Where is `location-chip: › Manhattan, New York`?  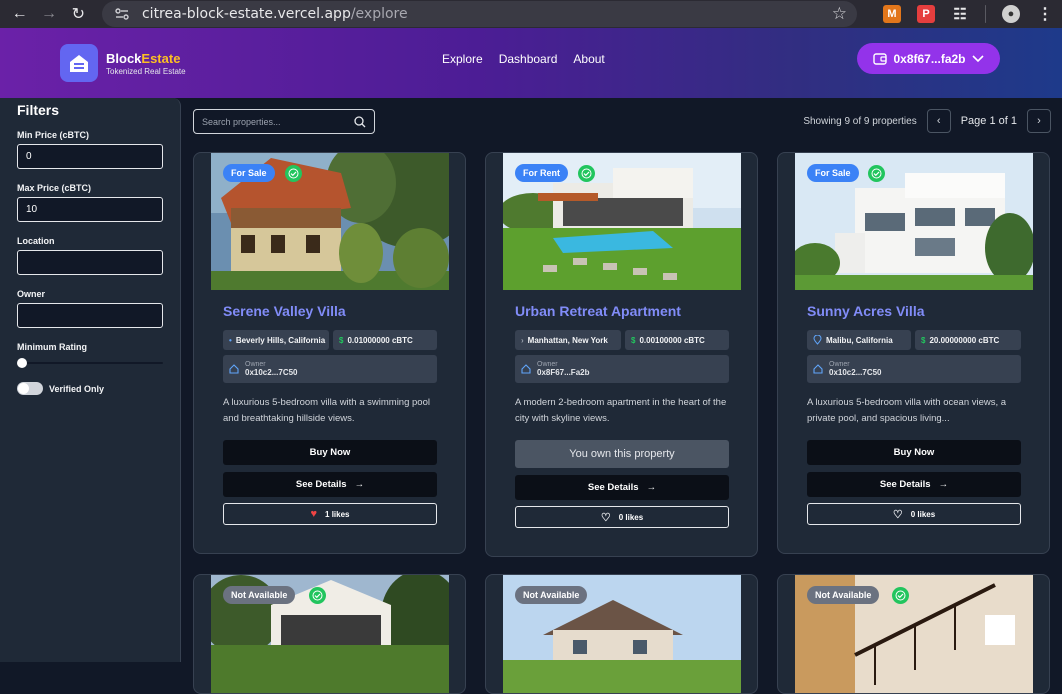 location-chip: › Manhattan, New York is located at coordinates (568, 340).